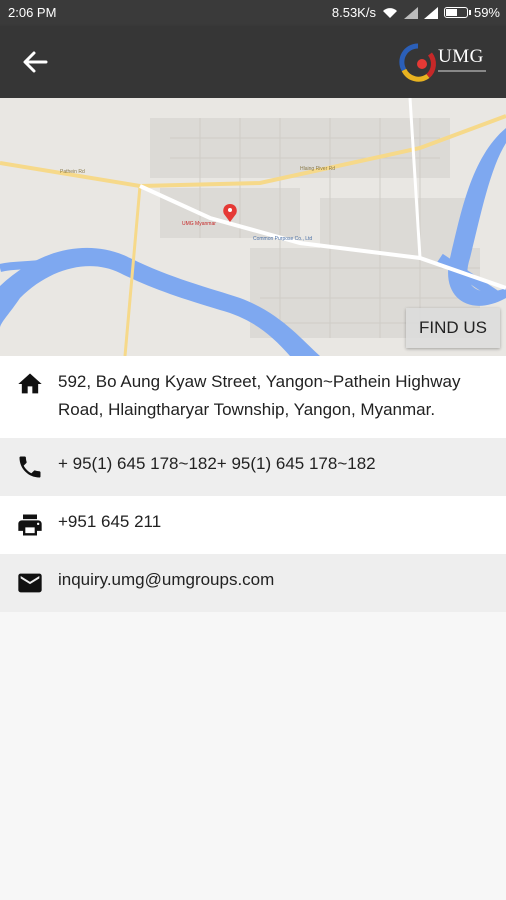  What do you see at coordinates (217, 463) in the screenshot?
I see `phone-text: + 95(1) 645 178~182+ 95(1) 645 178~182` at bounding box center [217, 463].